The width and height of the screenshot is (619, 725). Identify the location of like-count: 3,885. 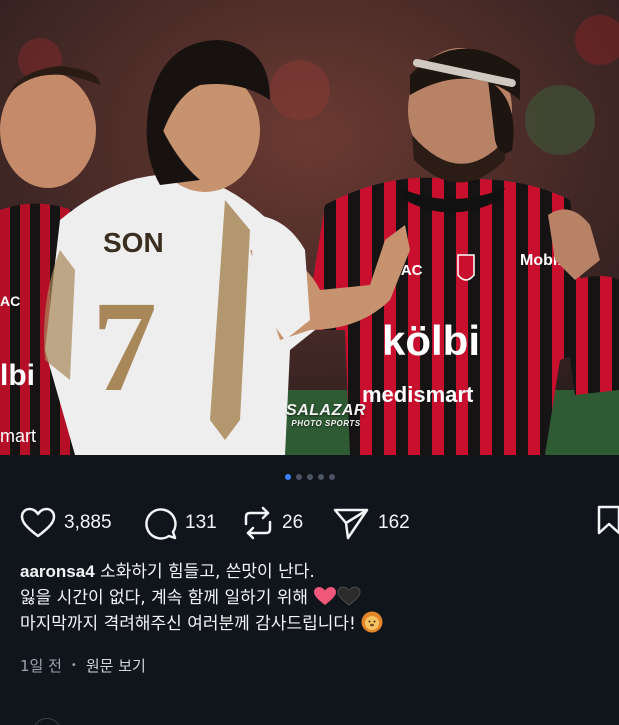
(88, 522).